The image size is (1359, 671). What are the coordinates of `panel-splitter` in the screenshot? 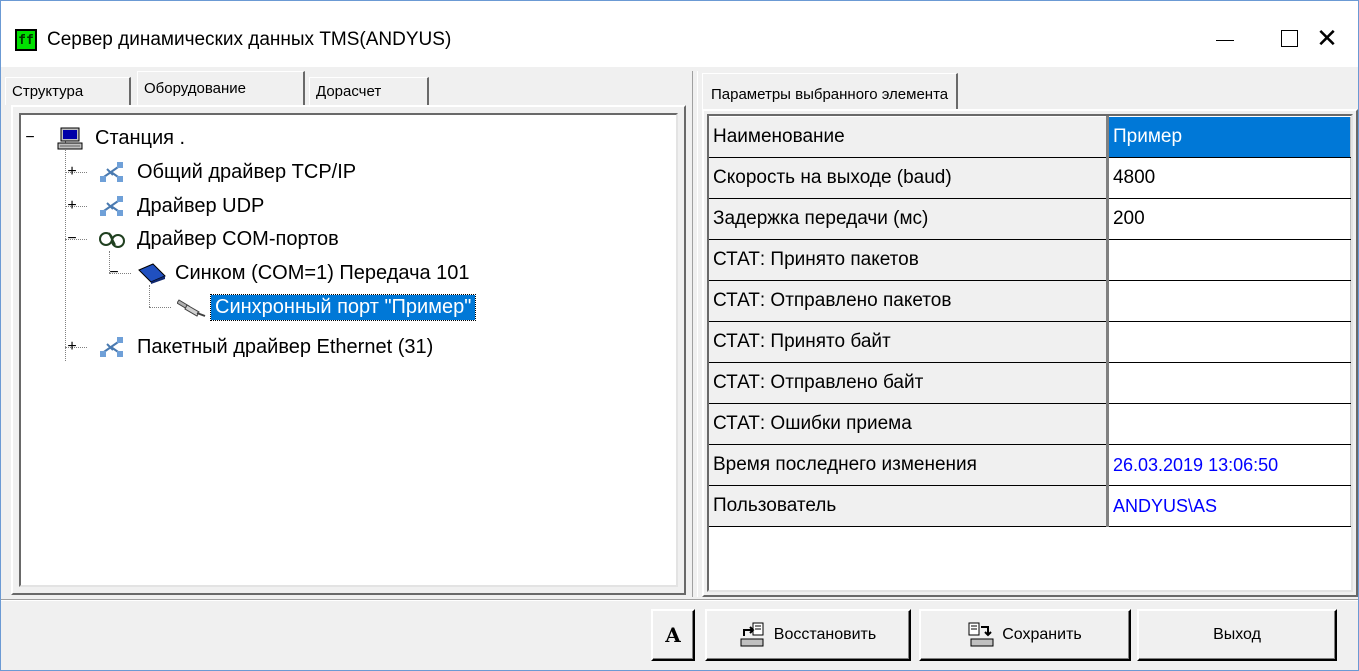 It's located at (695, 334).